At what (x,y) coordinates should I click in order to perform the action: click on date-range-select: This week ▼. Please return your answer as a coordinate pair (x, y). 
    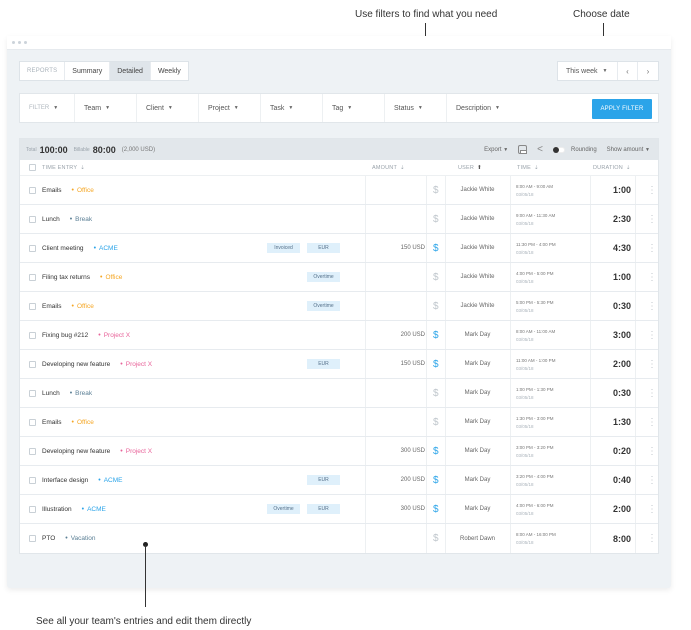
    Looking at the image, I should click on (588, 71).